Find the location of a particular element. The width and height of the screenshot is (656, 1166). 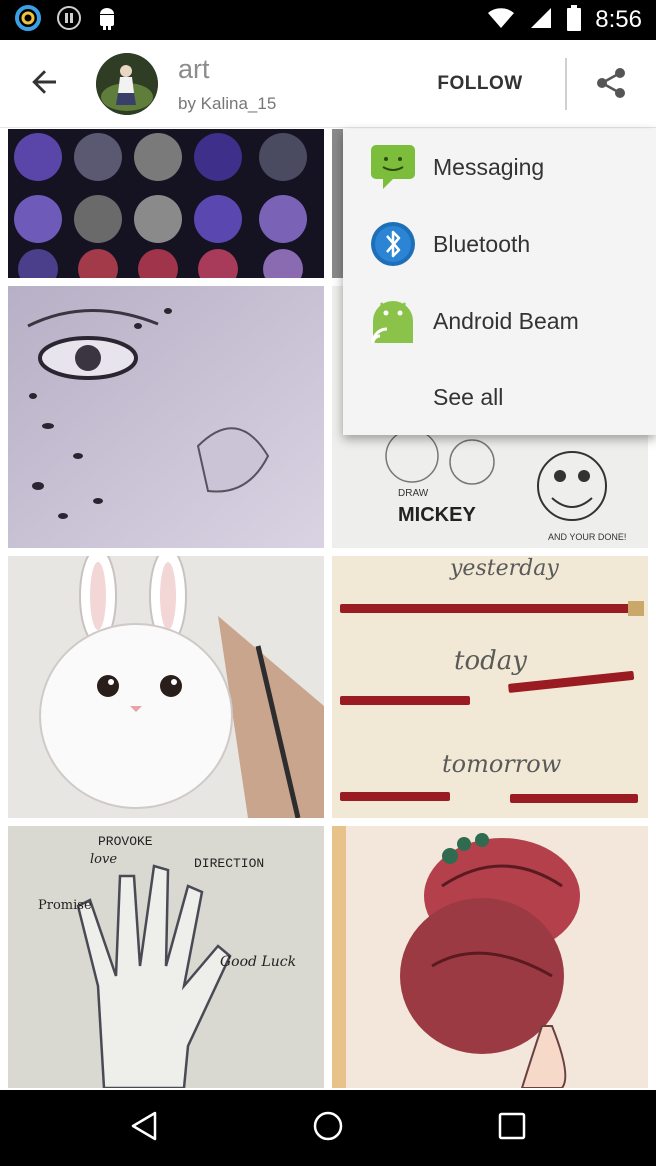

recents-square-icon is located at coordinates (512, 1128).